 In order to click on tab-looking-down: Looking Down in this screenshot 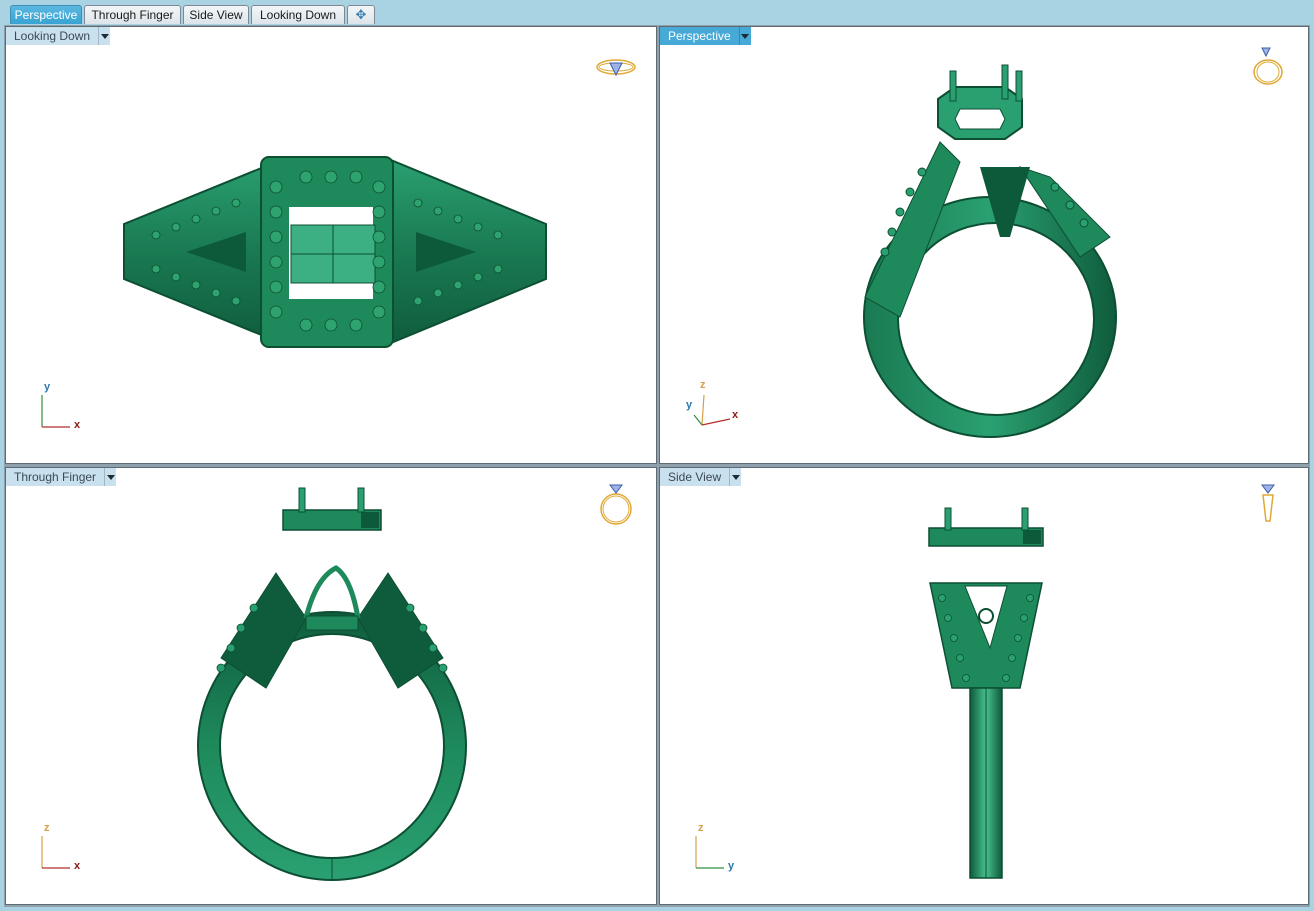, I will do `click(298, 14)`.